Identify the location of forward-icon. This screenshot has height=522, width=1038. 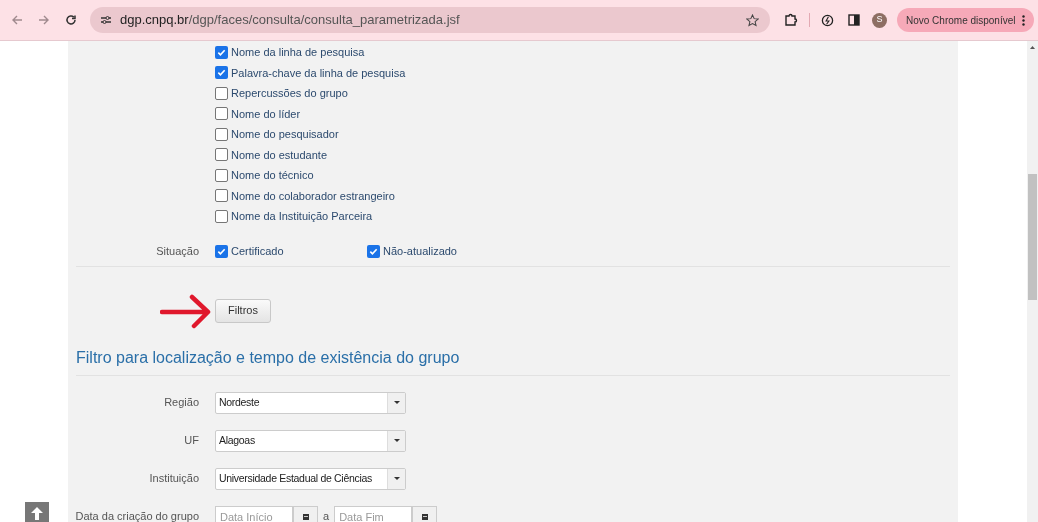
(44, 20).